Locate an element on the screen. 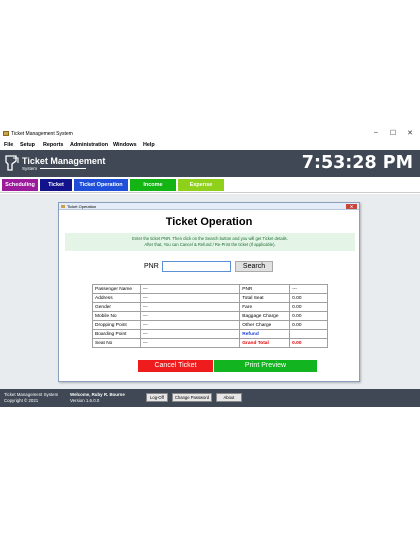 The width and height of the screenshot is (420, 534). tab-expense: Expense is located at coordinates (201, 185).